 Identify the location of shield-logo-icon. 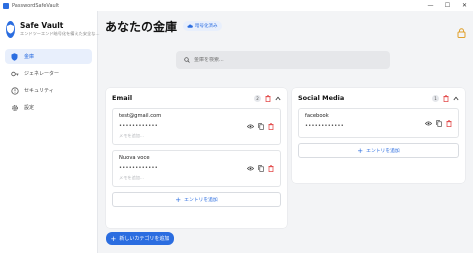
(10, 29).